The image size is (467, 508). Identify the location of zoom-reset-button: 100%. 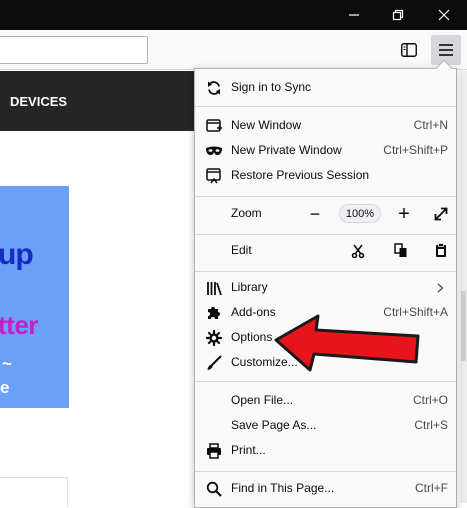
(360, 213).